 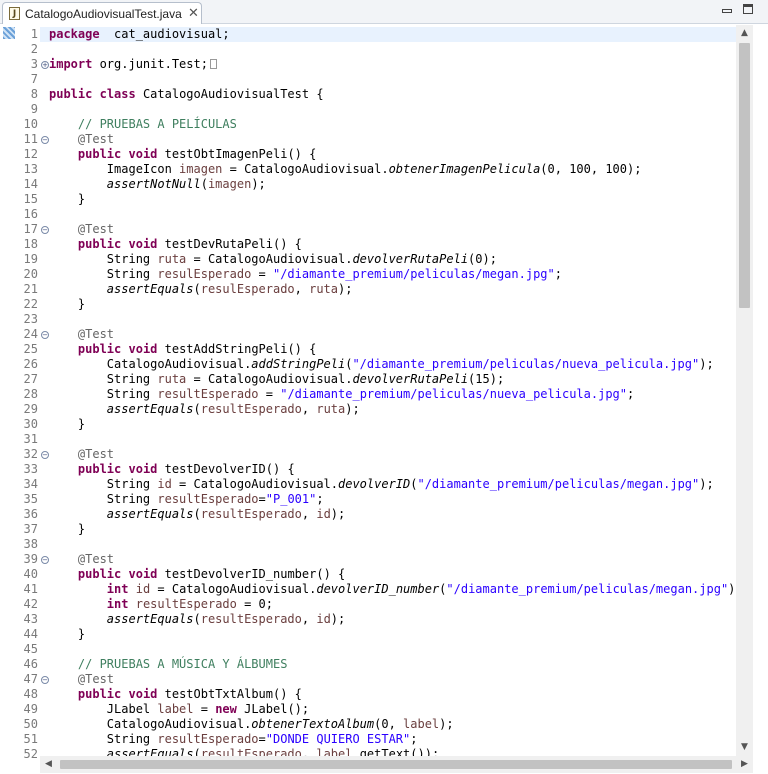 What do you see at coordinates (388, 409) in the screenshot?
I see `code-line: assertEquals(resultEsperado, ruta);` at bounding box center [388, 409].